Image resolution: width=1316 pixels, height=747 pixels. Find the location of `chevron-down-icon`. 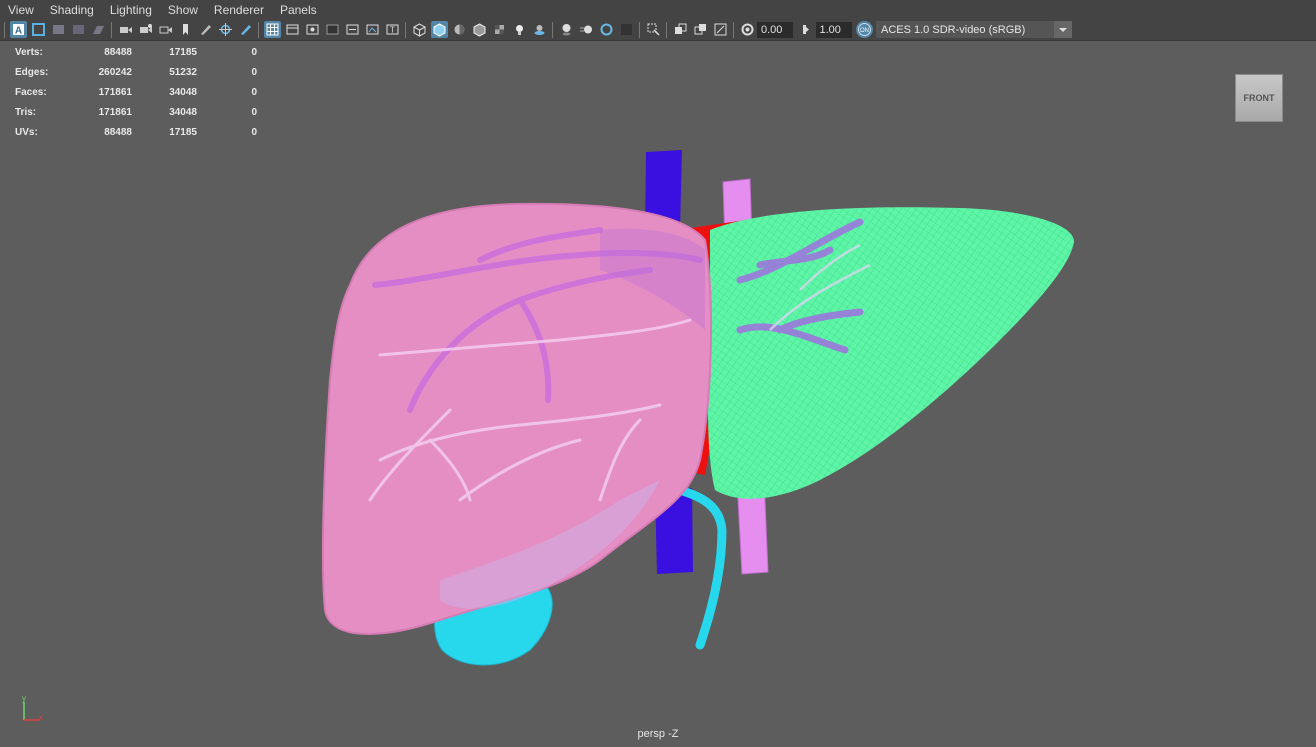

chevron-down-icon is located at coordinates (1063, 29).